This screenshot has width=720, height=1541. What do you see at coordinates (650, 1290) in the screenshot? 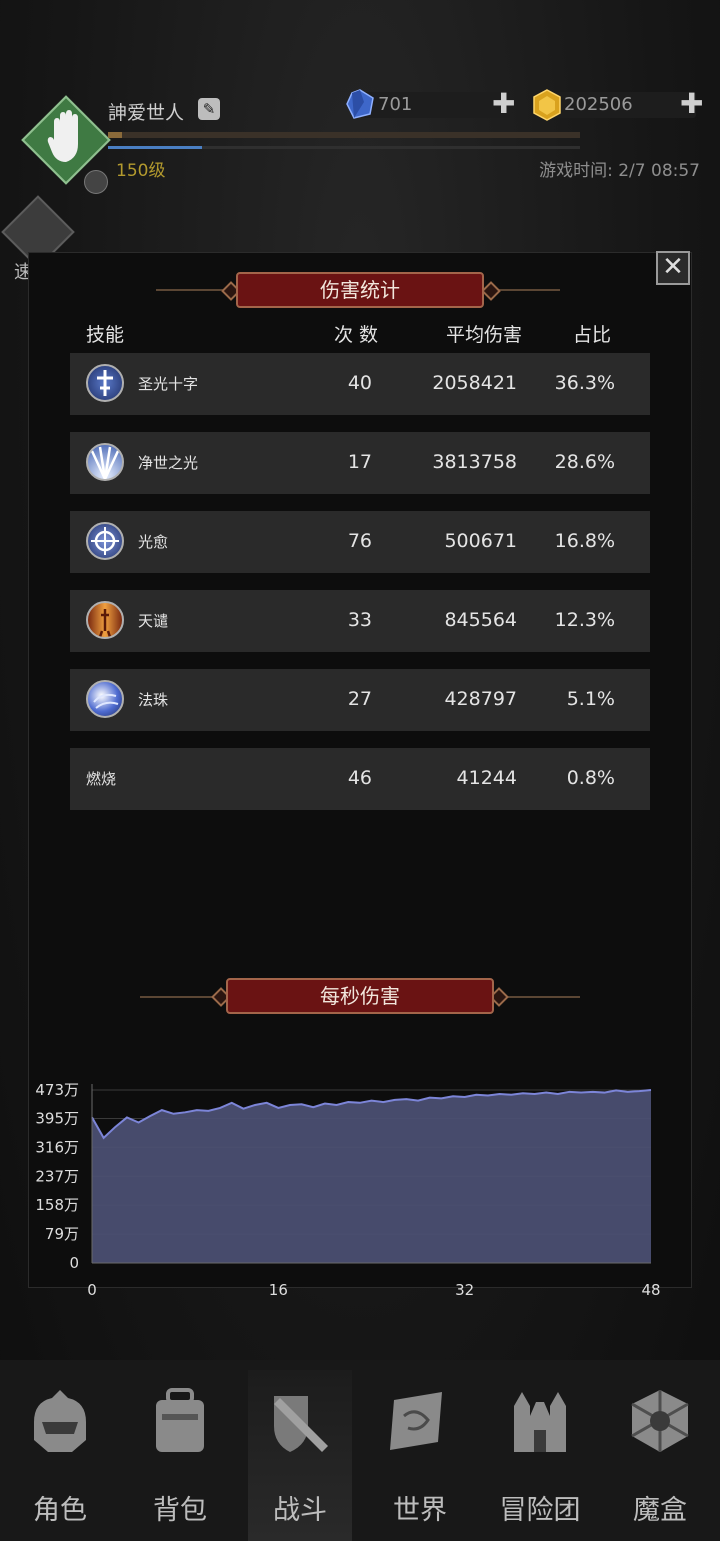
I see `x-tick-label: 48` at bounding box center [650, 1290].